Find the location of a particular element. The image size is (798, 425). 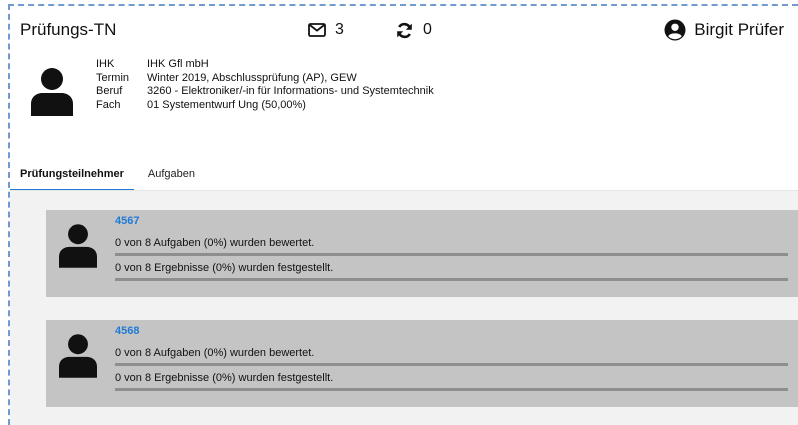

messages-button: 3 is located at coordinates (326, 30).